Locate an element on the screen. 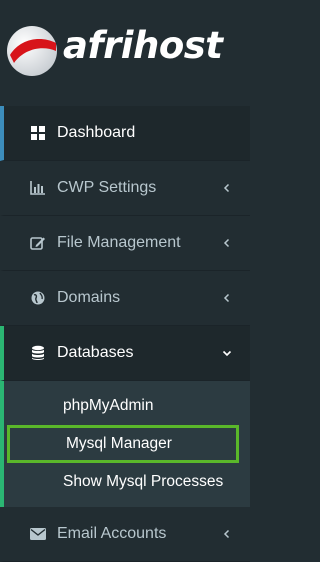 Image resolution: width=320 pixels, height=562 pixels. sidebar-item-dashboard: Dashboard is located at coordinates (125, 133).